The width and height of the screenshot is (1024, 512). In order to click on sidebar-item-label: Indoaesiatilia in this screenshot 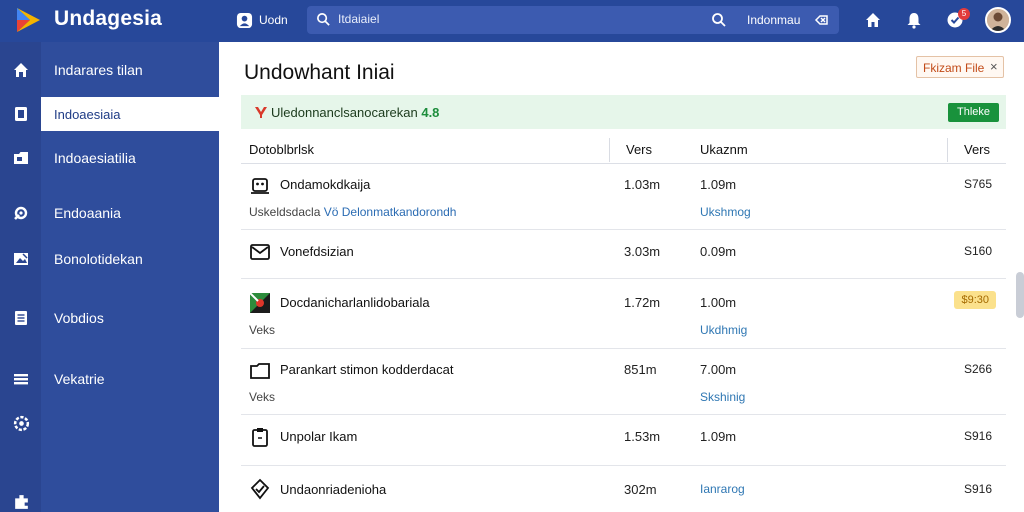, I will do `click(95, 158)`.